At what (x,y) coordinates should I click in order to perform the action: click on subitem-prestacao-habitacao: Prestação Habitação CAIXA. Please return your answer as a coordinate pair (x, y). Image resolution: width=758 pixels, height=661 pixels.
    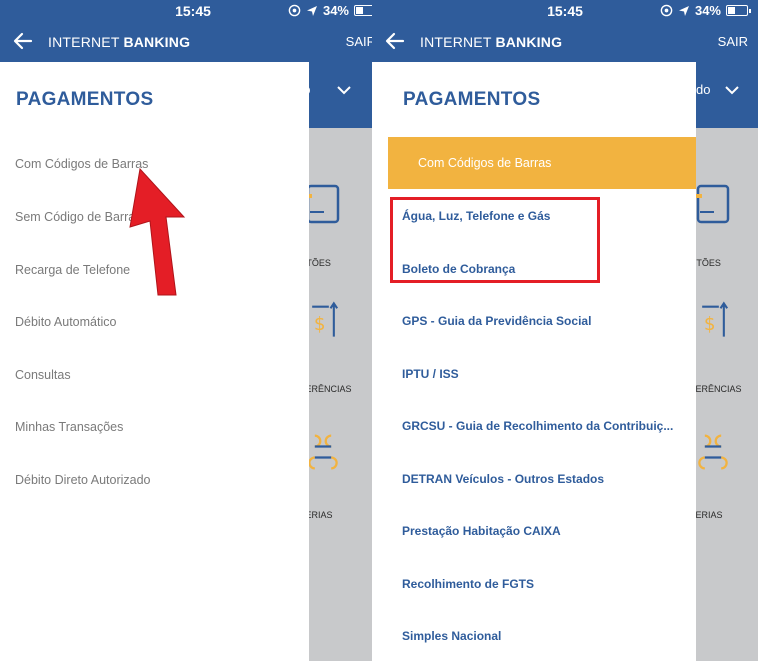
    Looking at the image, I should click on (534, 531).